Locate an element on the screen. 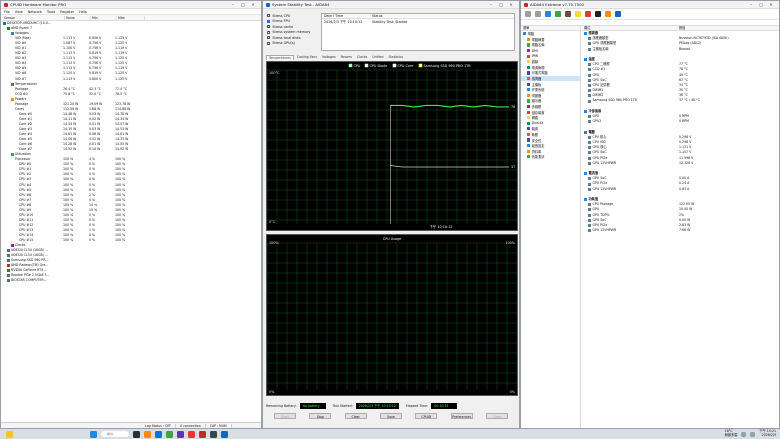  task-view-icon is located at coordinates (136, 434).